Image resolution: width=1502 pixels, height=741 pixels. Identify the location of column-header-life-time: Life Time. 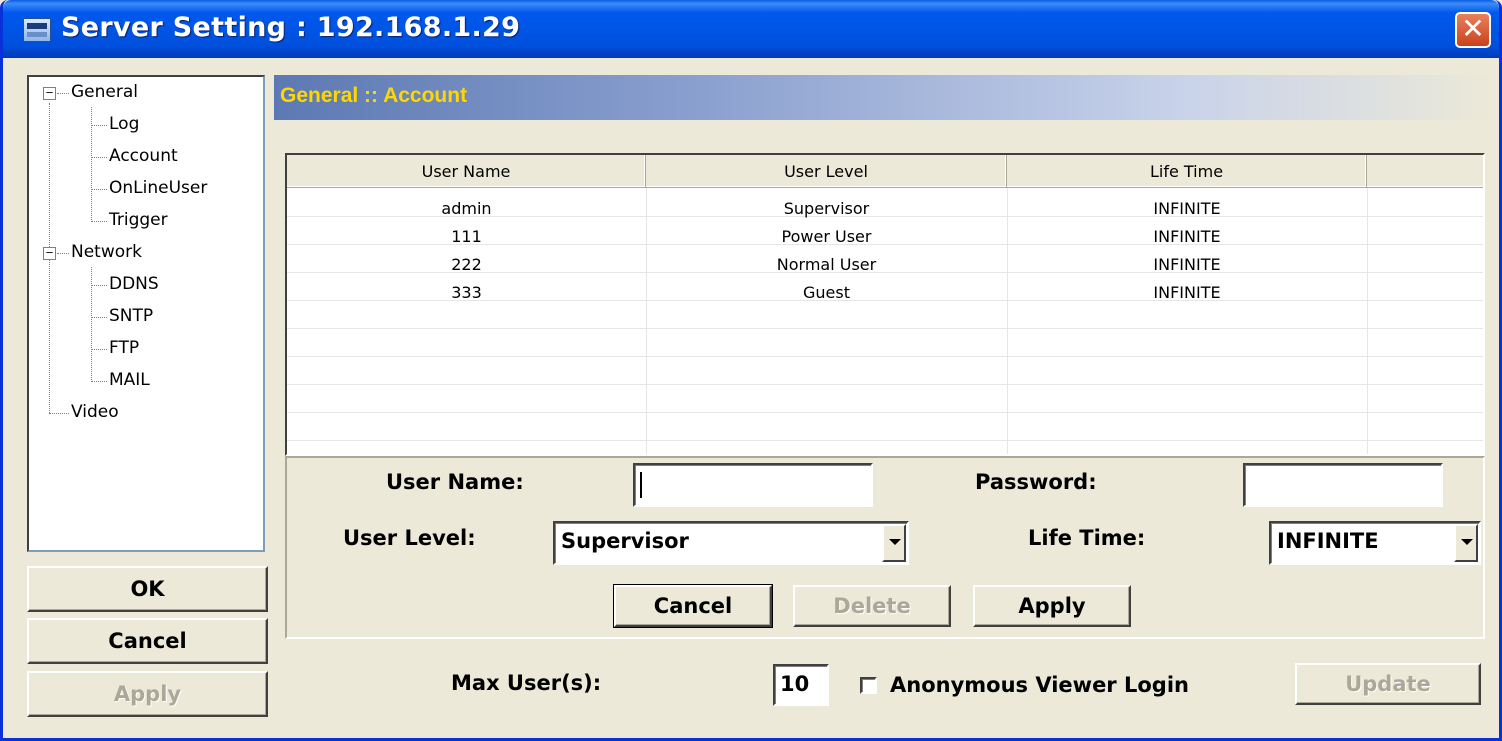
(1187, 171).